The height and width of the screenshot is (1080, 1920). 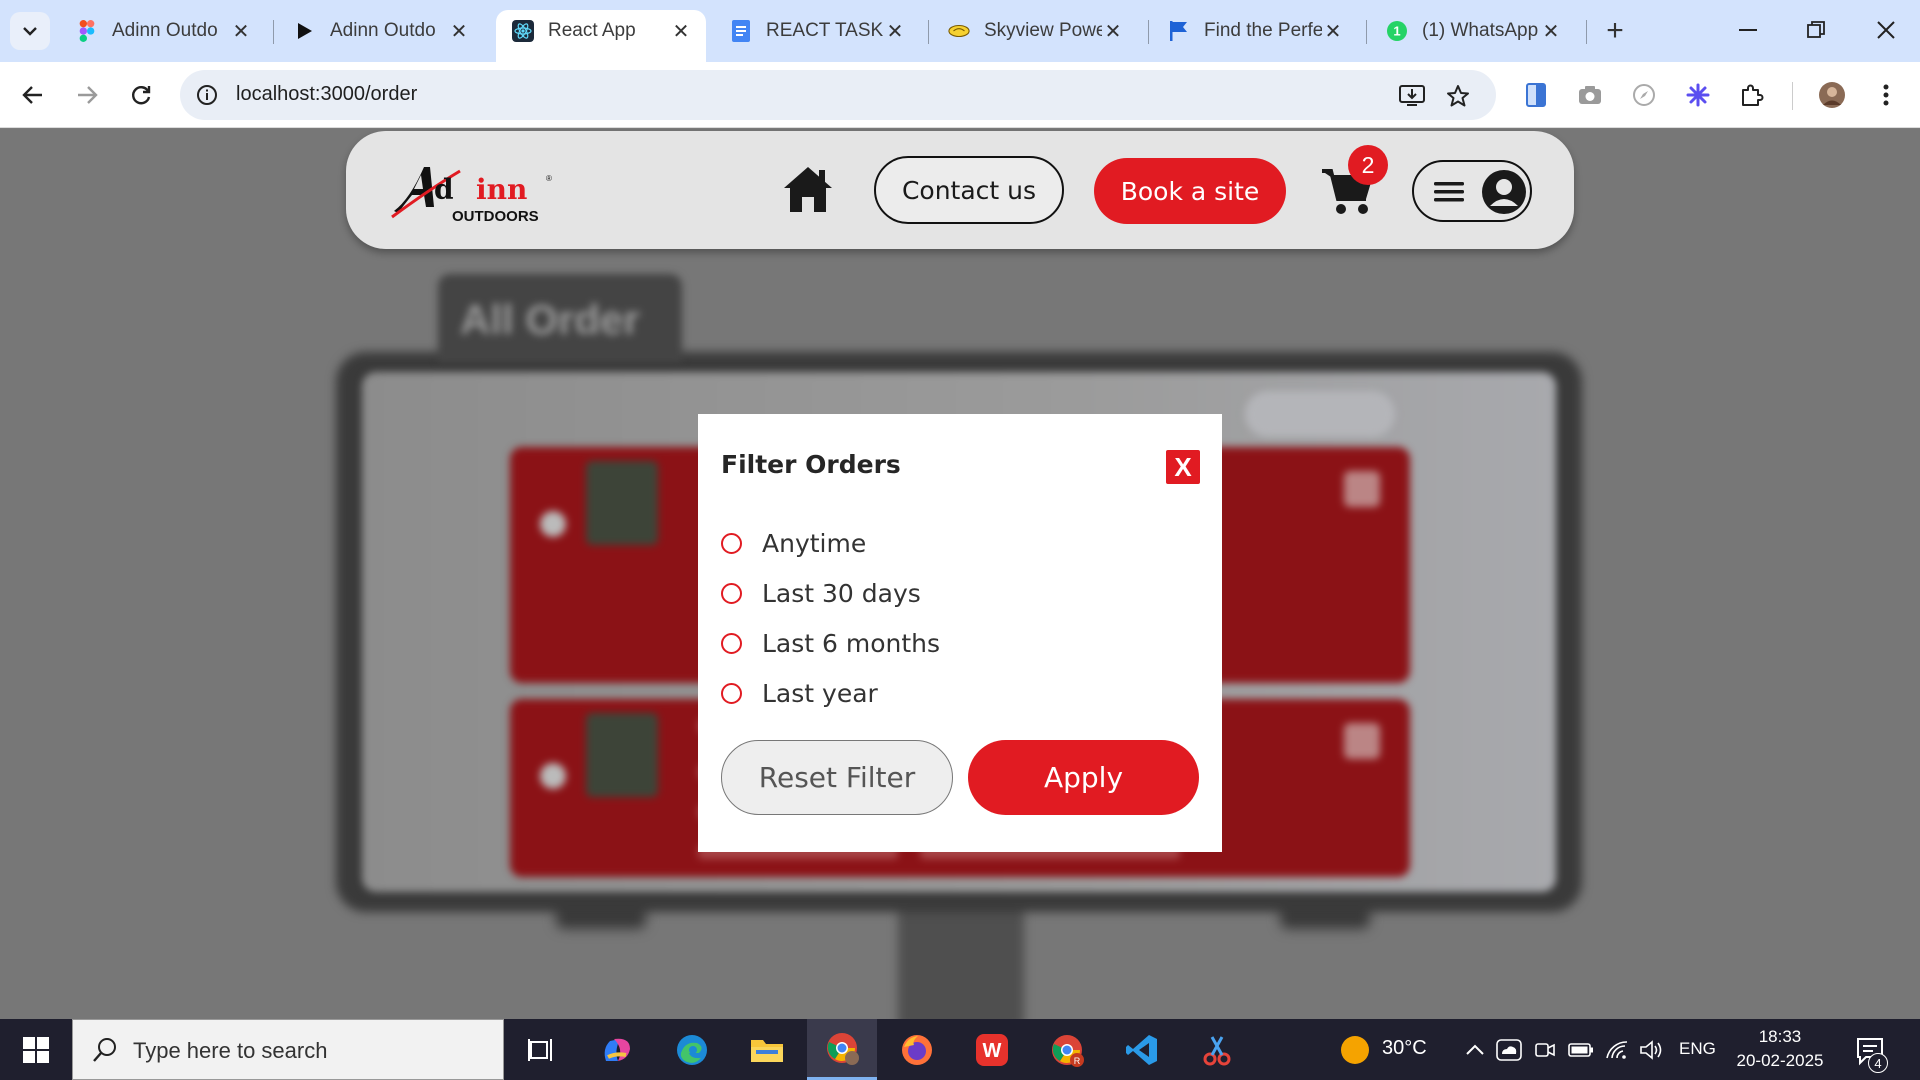 I want to click on forward-button, so click(x=87, y=95).